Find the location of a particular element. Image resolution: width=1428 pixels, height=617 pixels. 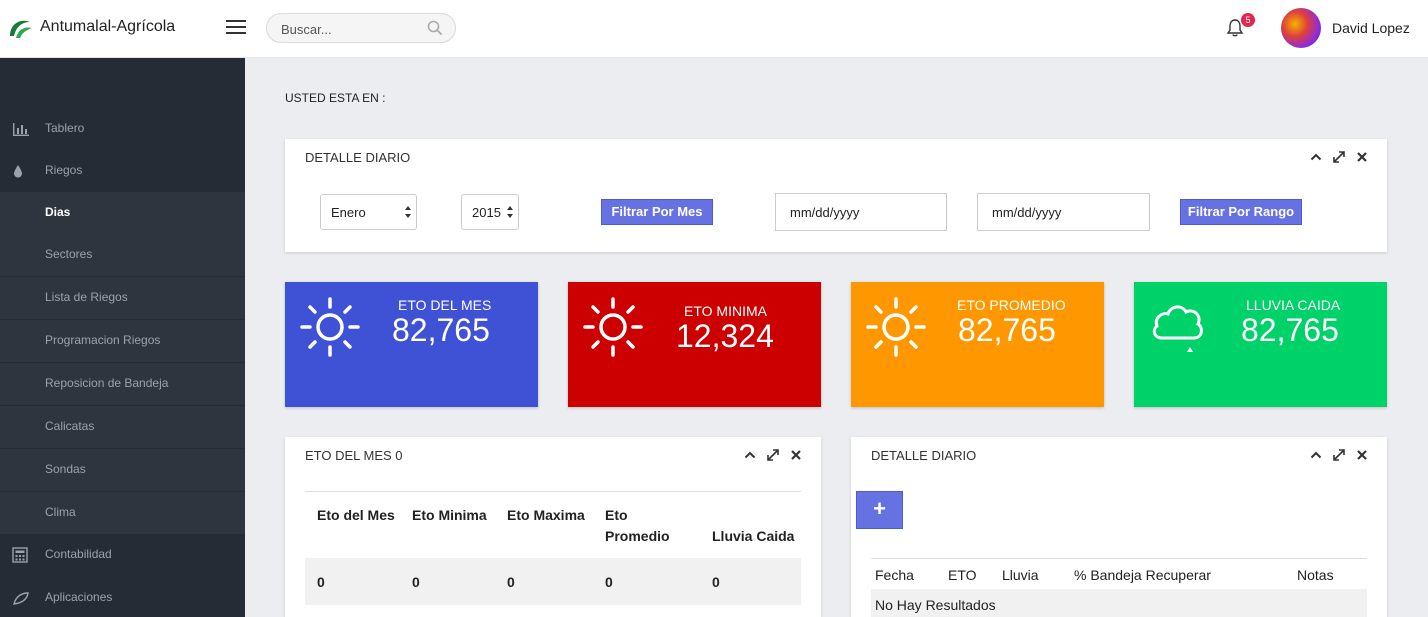

stat-title: LLUVIA CAIDA is located at coordinates (1293, 305).